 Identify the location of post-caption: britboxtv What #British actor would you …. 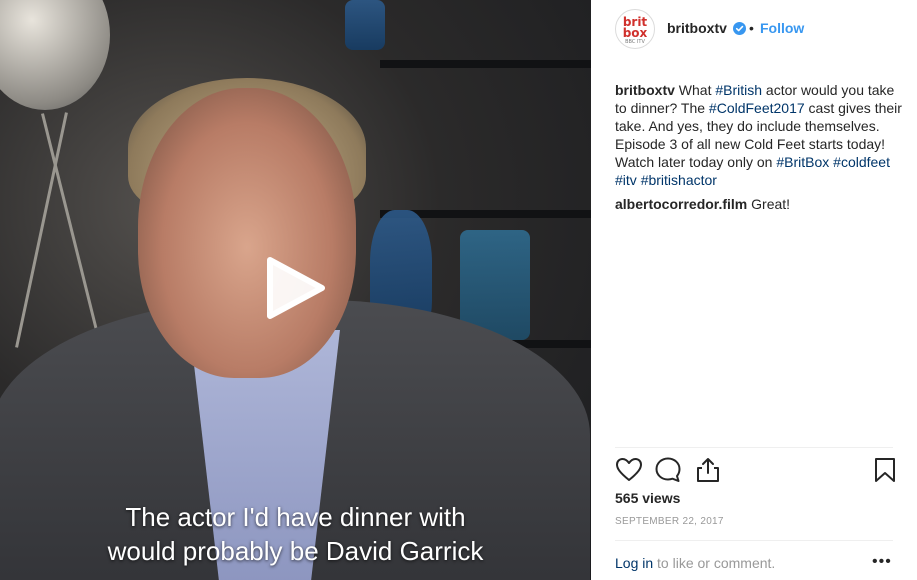
(760, 135).